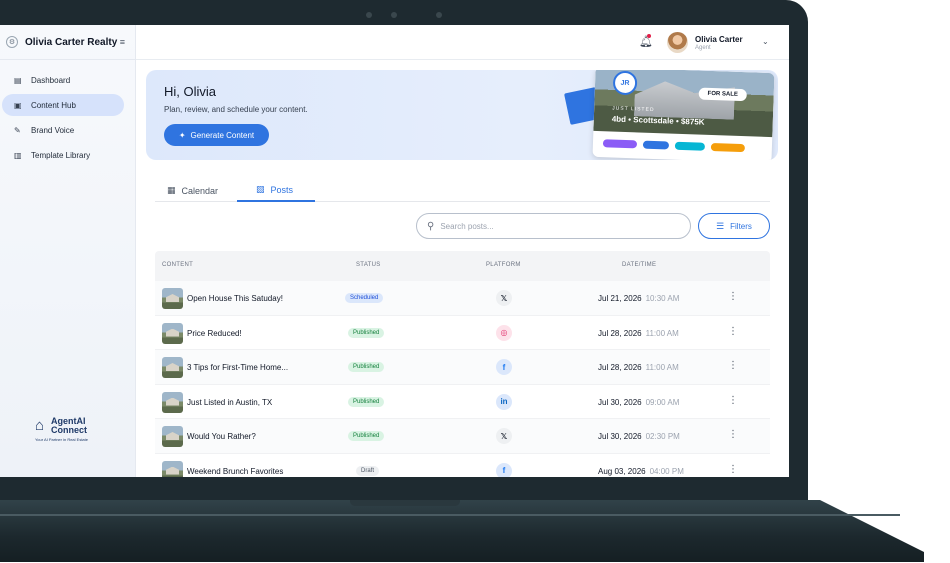  I want to click on post-date: Jul 21, 2026, so click(620, 298).